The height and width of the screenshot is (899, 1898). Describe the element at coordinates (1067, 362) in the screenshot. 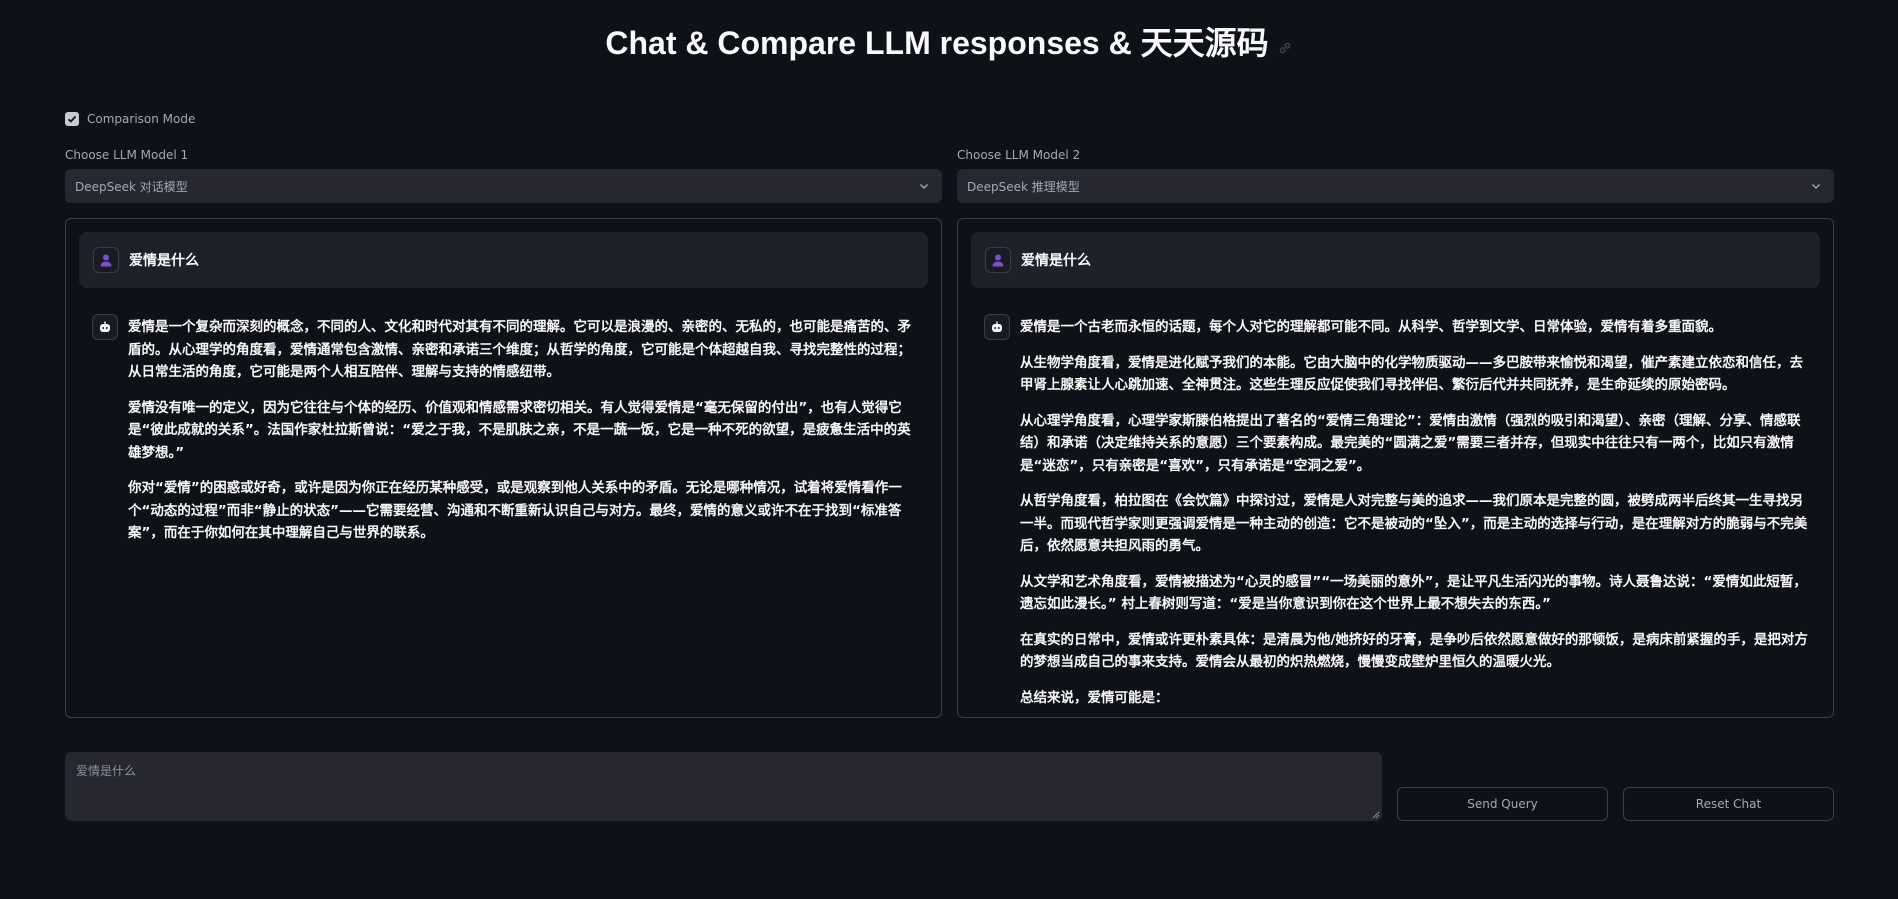

I see `section-heading: 从生物学角度看` at that location.